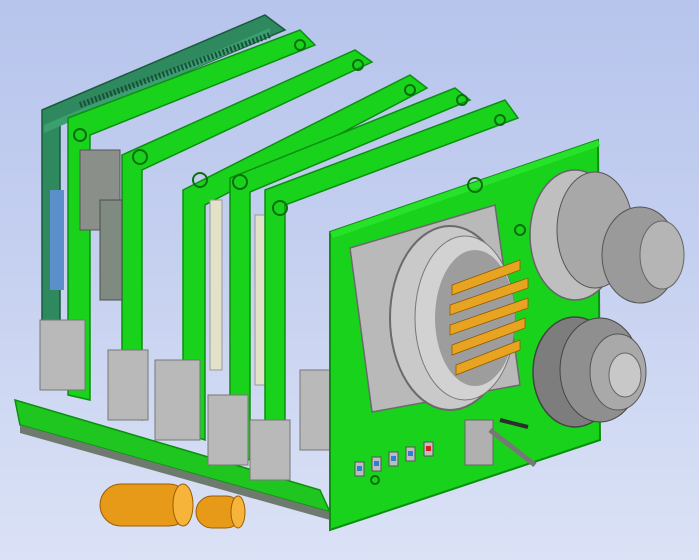 Image resolution: width=699 pixels, height=560 pixels. Describe the element at coordinates (172, 506) in the screenshot. I see `standoff-cylinders` at that location.